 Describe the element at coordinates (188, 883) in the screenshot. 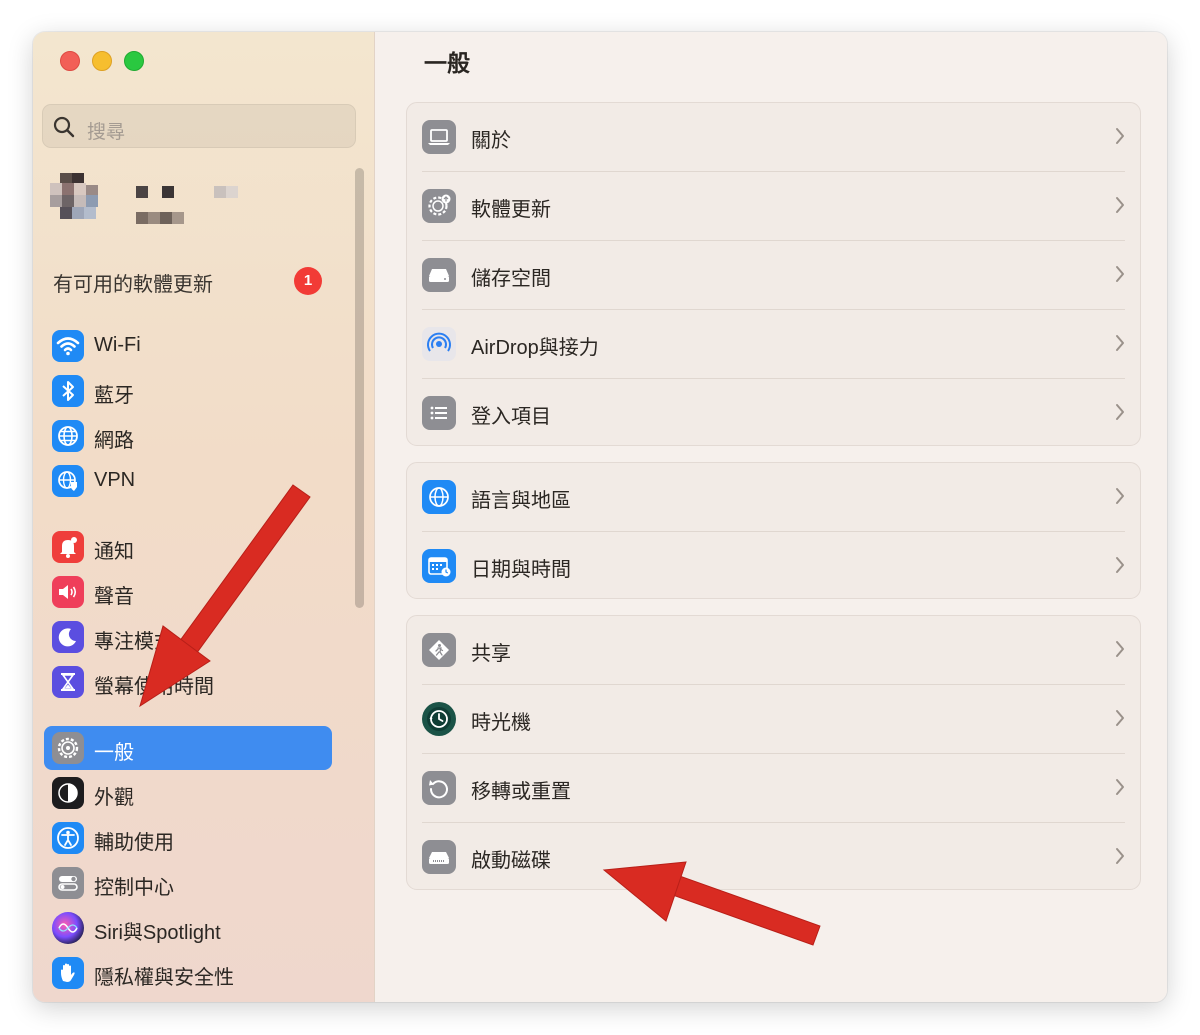

I see `sidebar-item-control-center: 控制中心` at that location.